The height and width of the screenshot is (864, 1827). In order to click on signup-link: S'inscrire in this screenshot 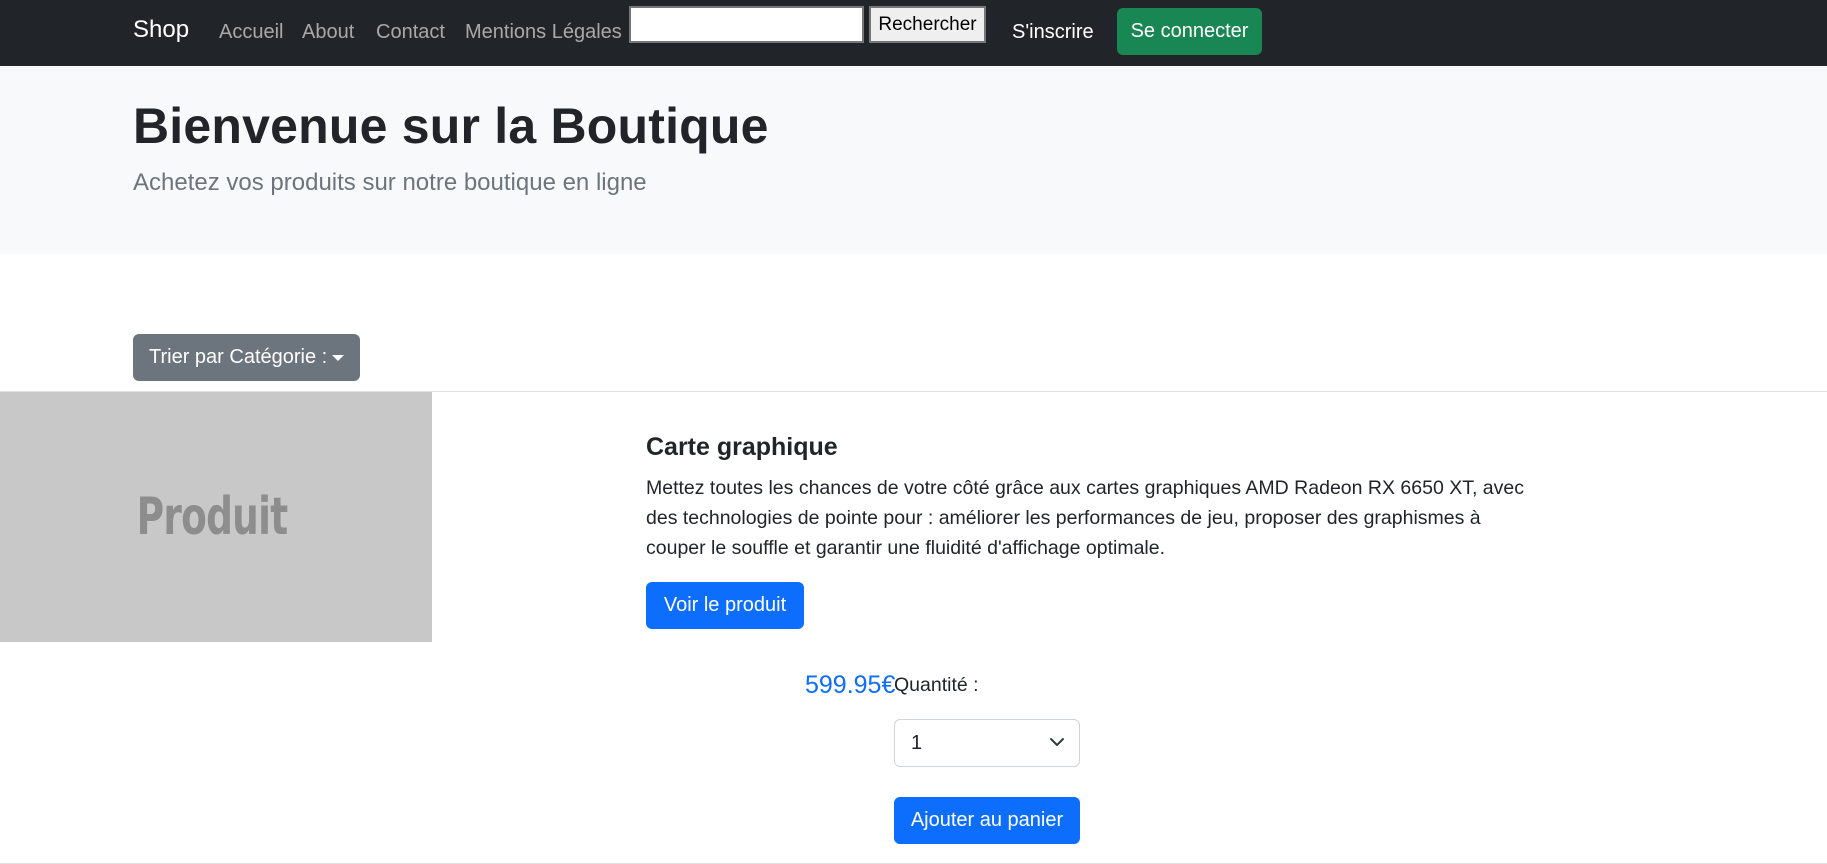, I will do `click(1053, 32)`.